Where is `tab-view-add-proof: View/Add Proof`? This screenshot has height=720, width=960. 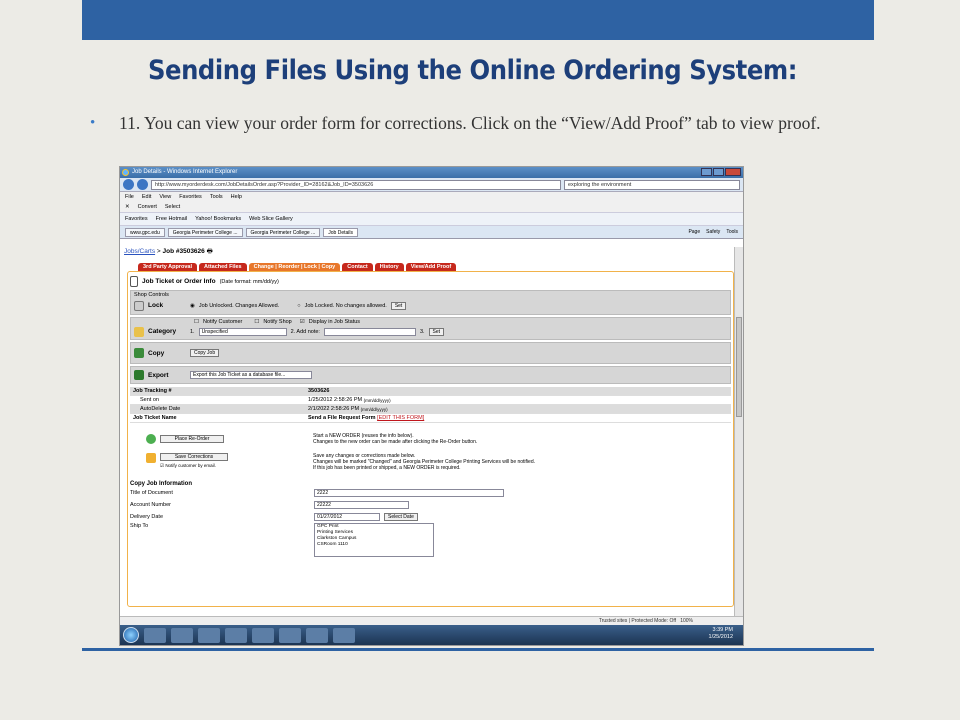
tab-view-add-proof: View/Add Proof is located at coordinates (431, 267).